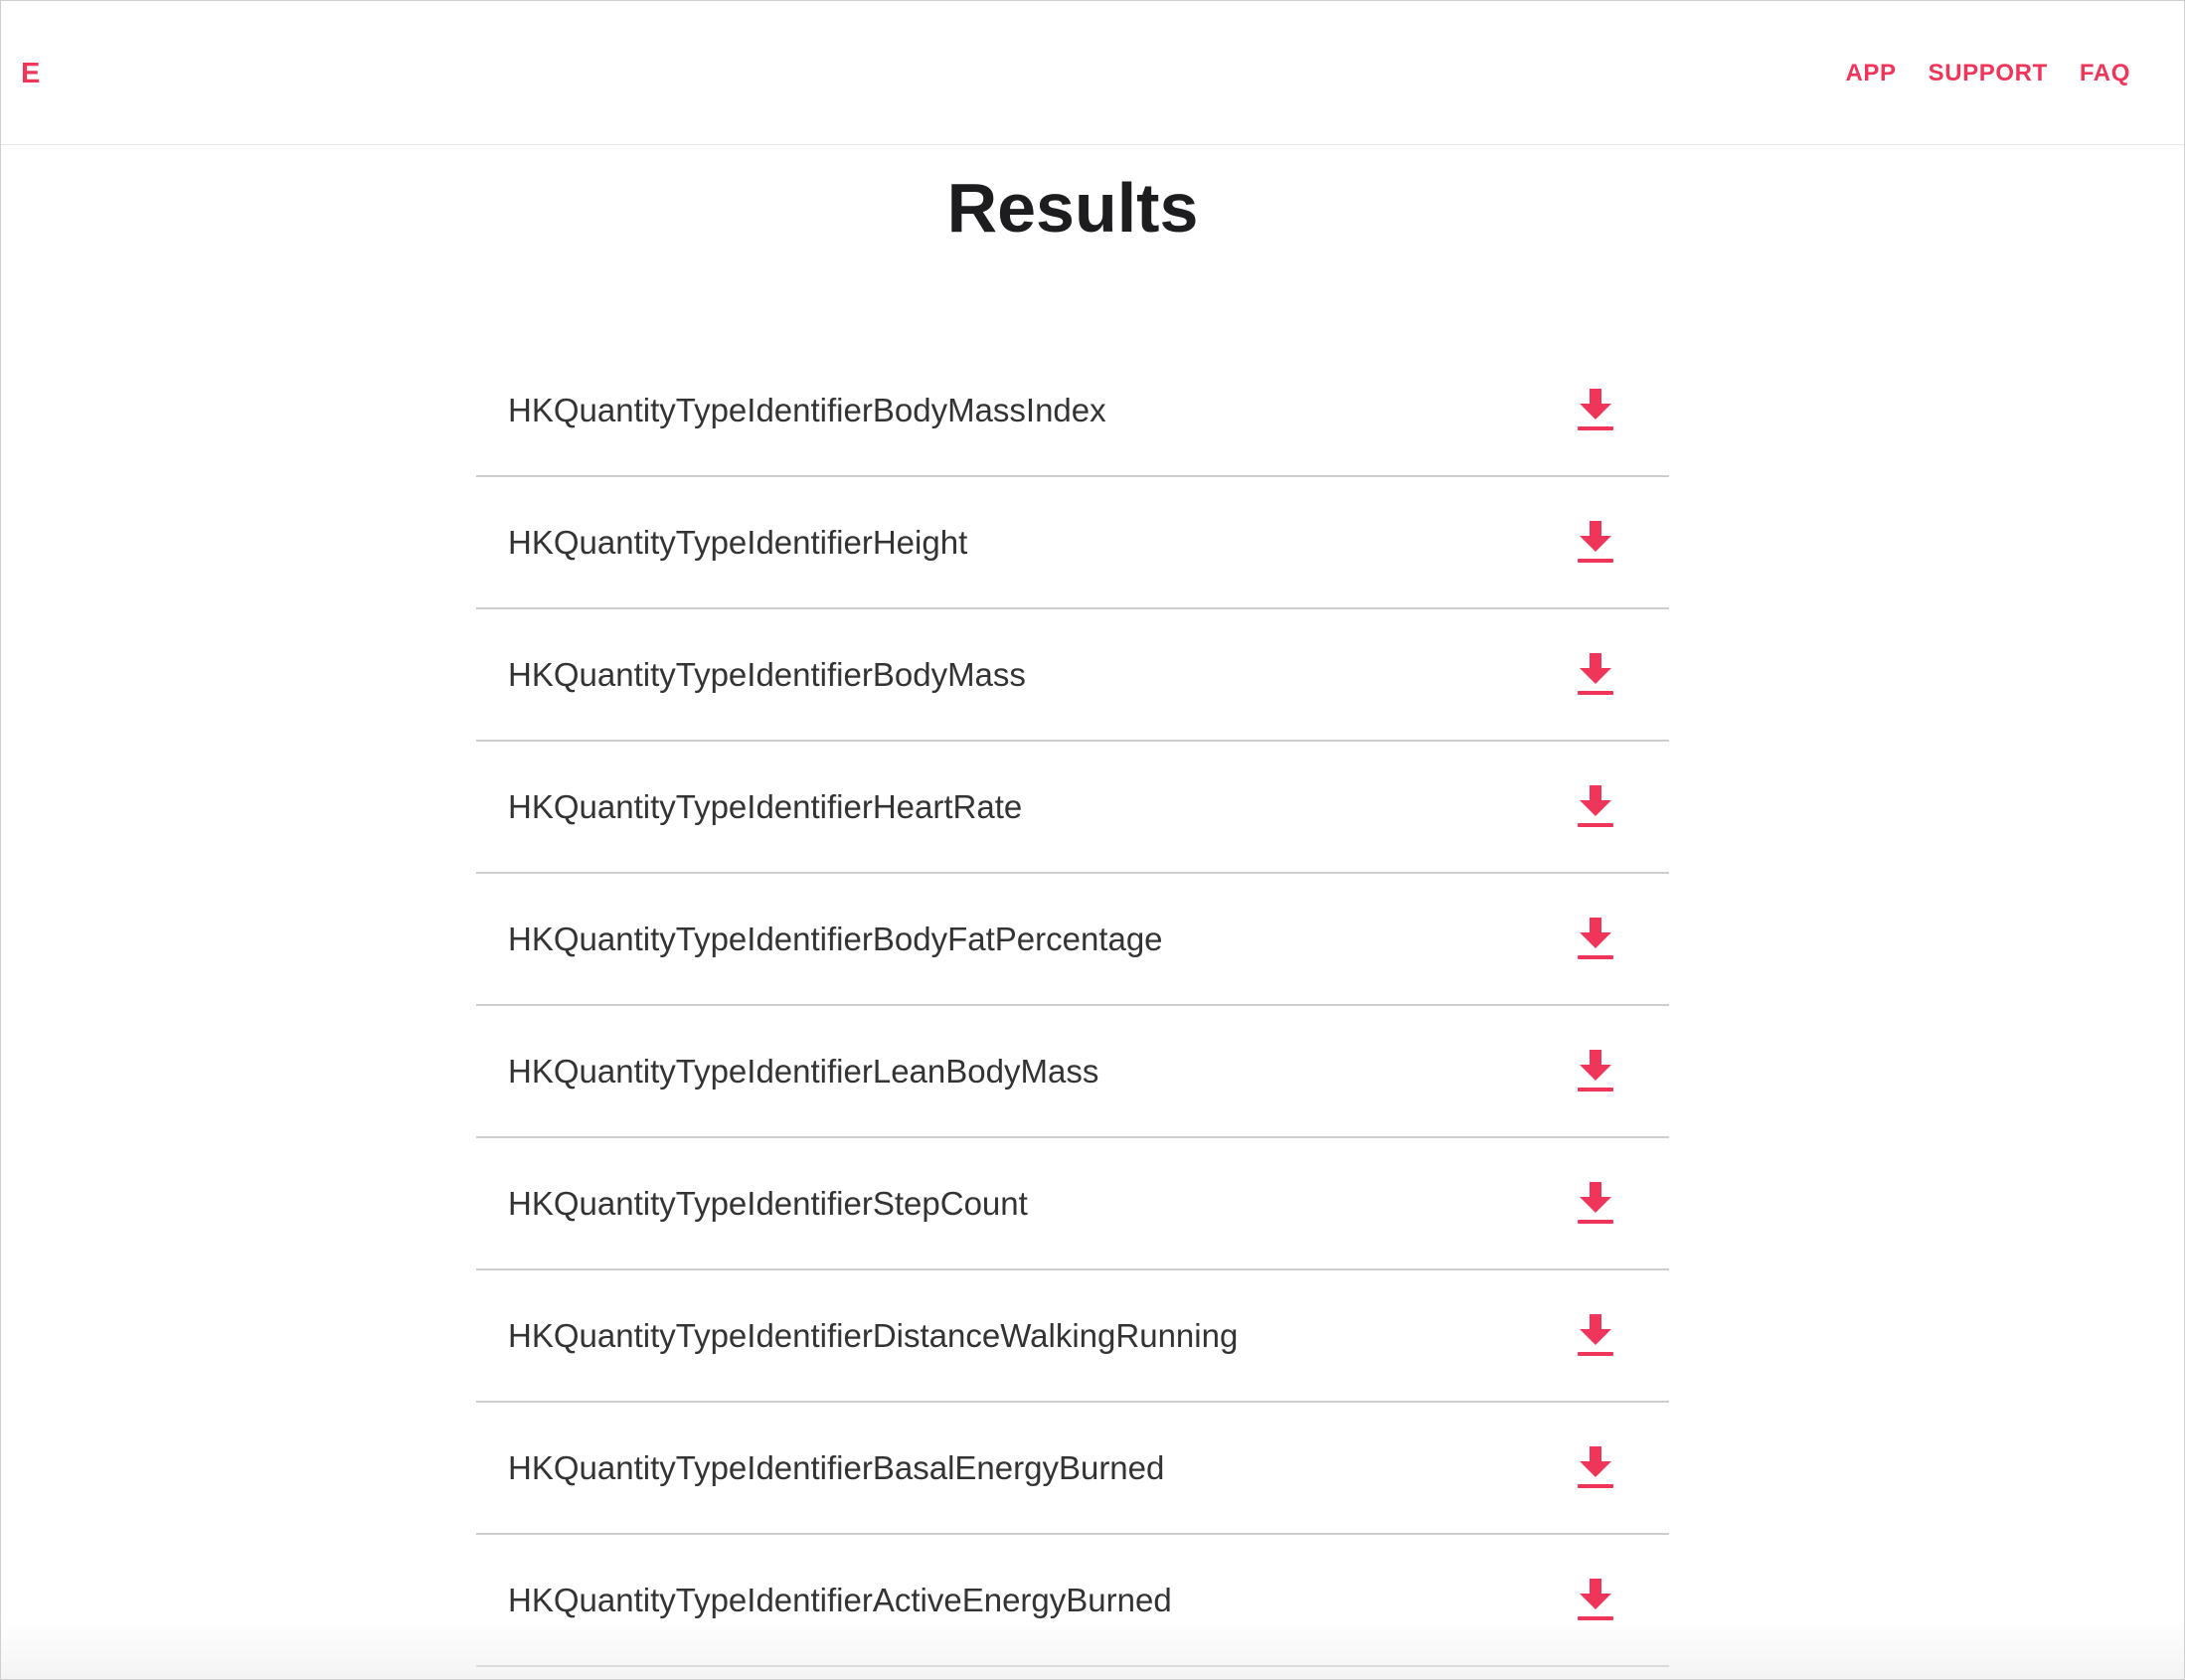 This screenshot has height=1680, width=2185. What do you see at coordinates (2105, 73) in the screenshot?
I see `nav-link-faq: FAQ` at bounding box center [2105, 73].